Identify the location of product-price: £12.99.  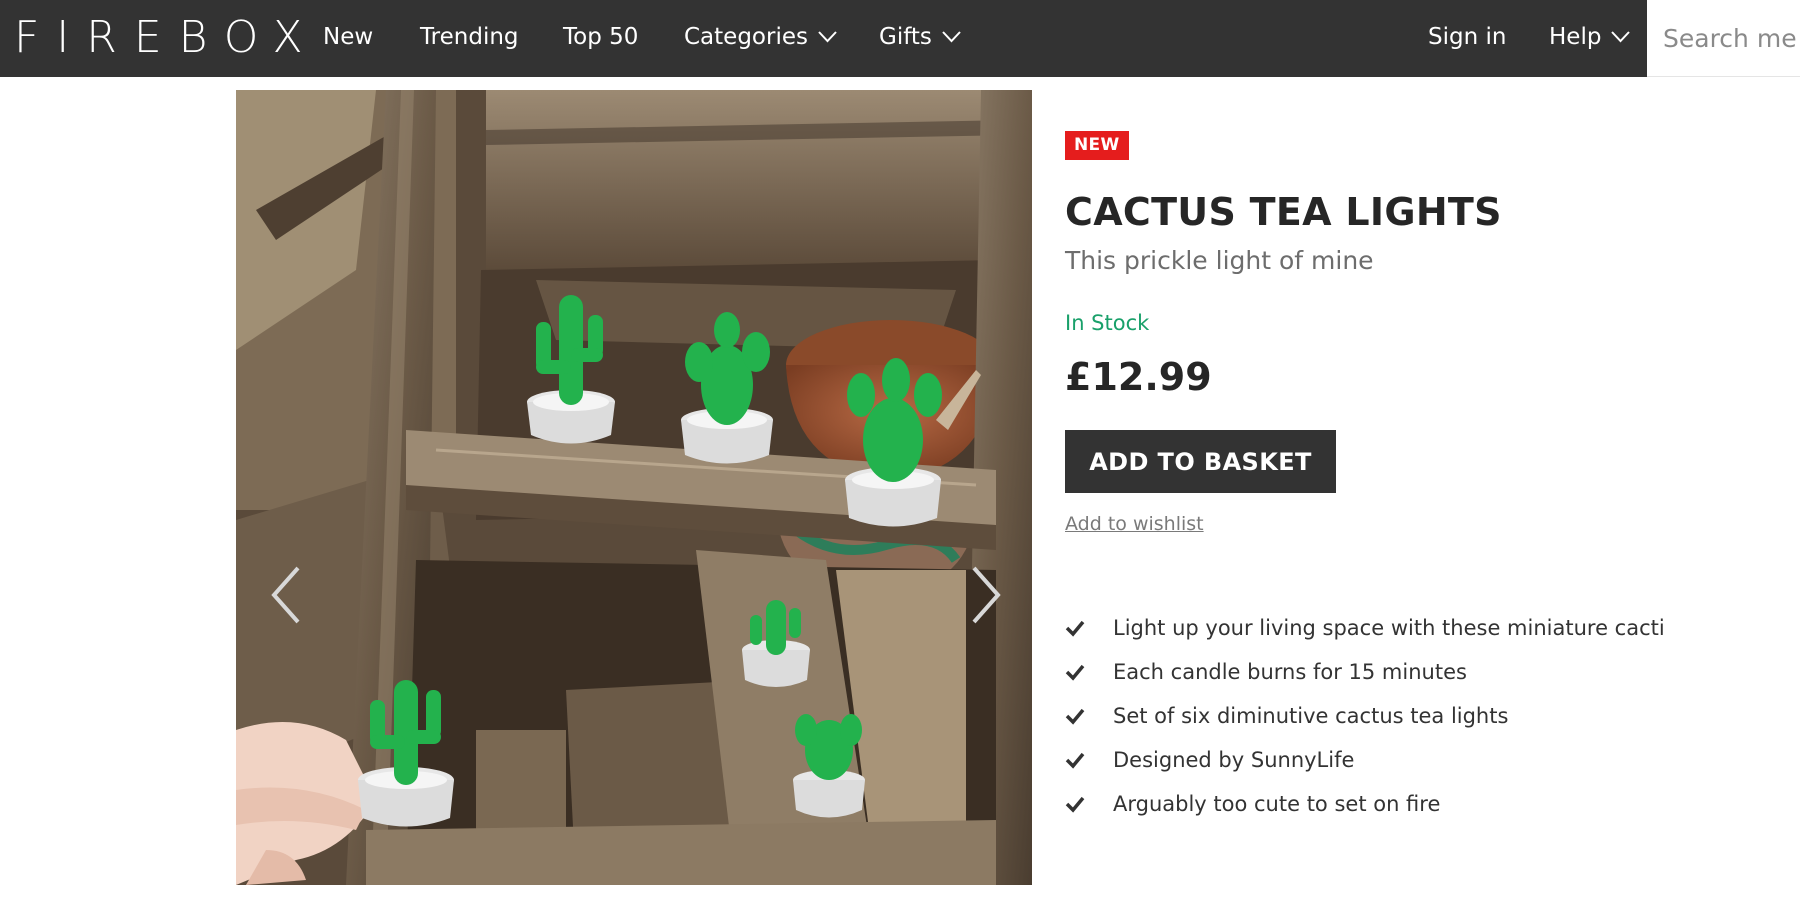
(1138, 377).